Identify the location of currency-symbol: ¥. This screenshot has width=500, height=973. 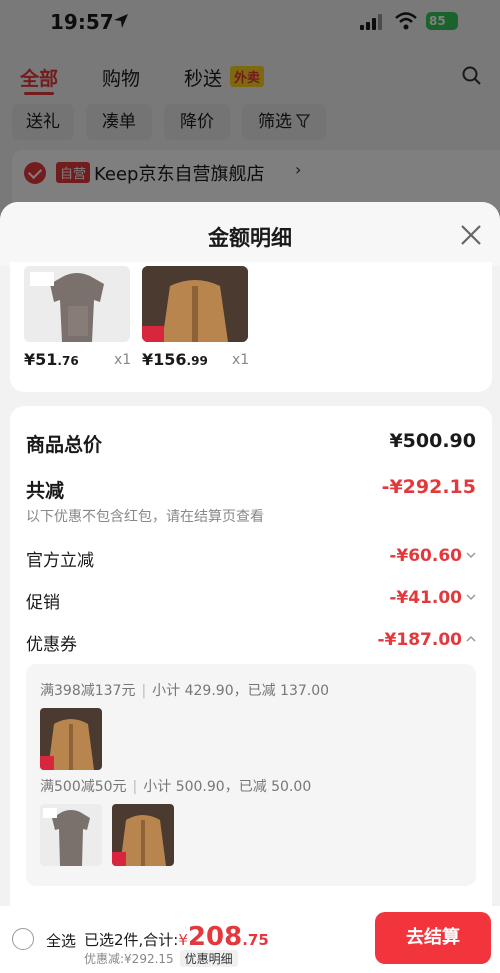
(183, 940).